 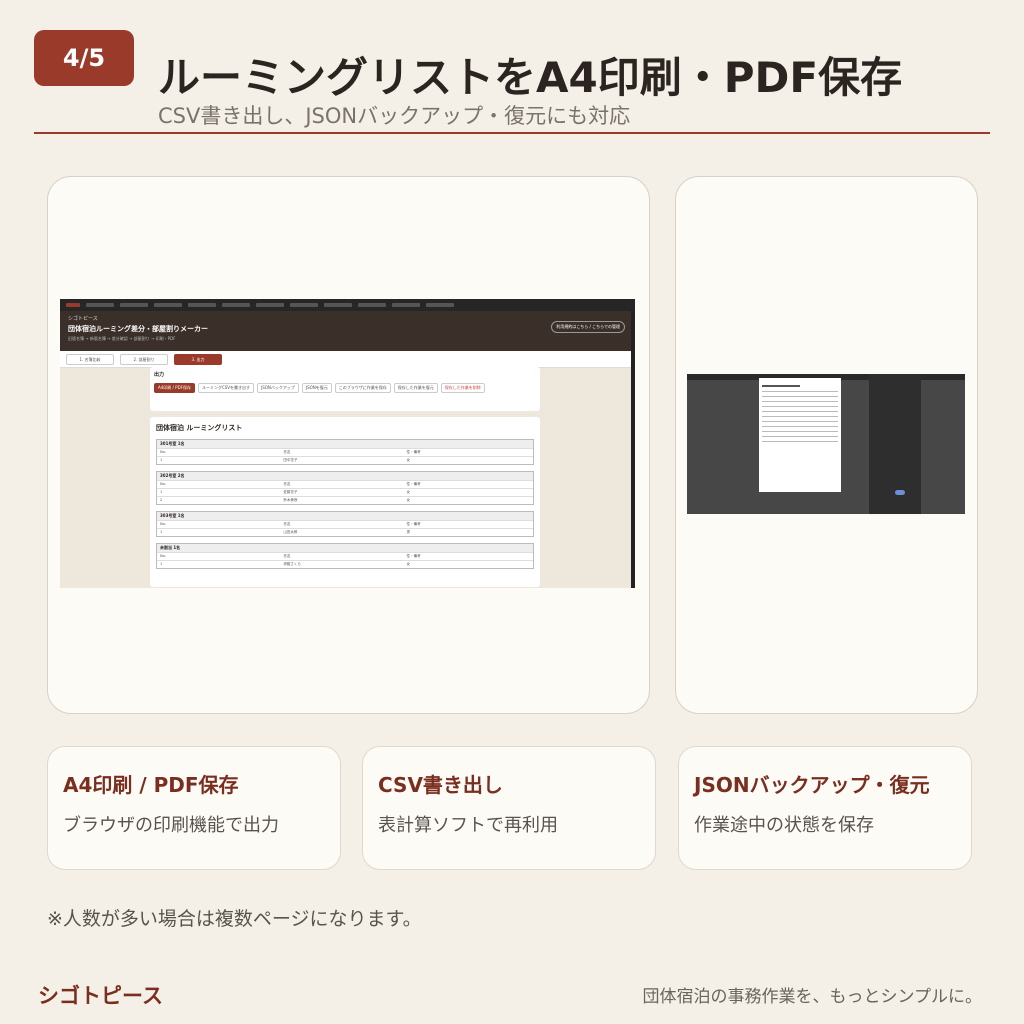 I want to click on step-tabs: 1. 名簿比較 2. 部屋割り 3. 出力, so click(x=347, y=359).